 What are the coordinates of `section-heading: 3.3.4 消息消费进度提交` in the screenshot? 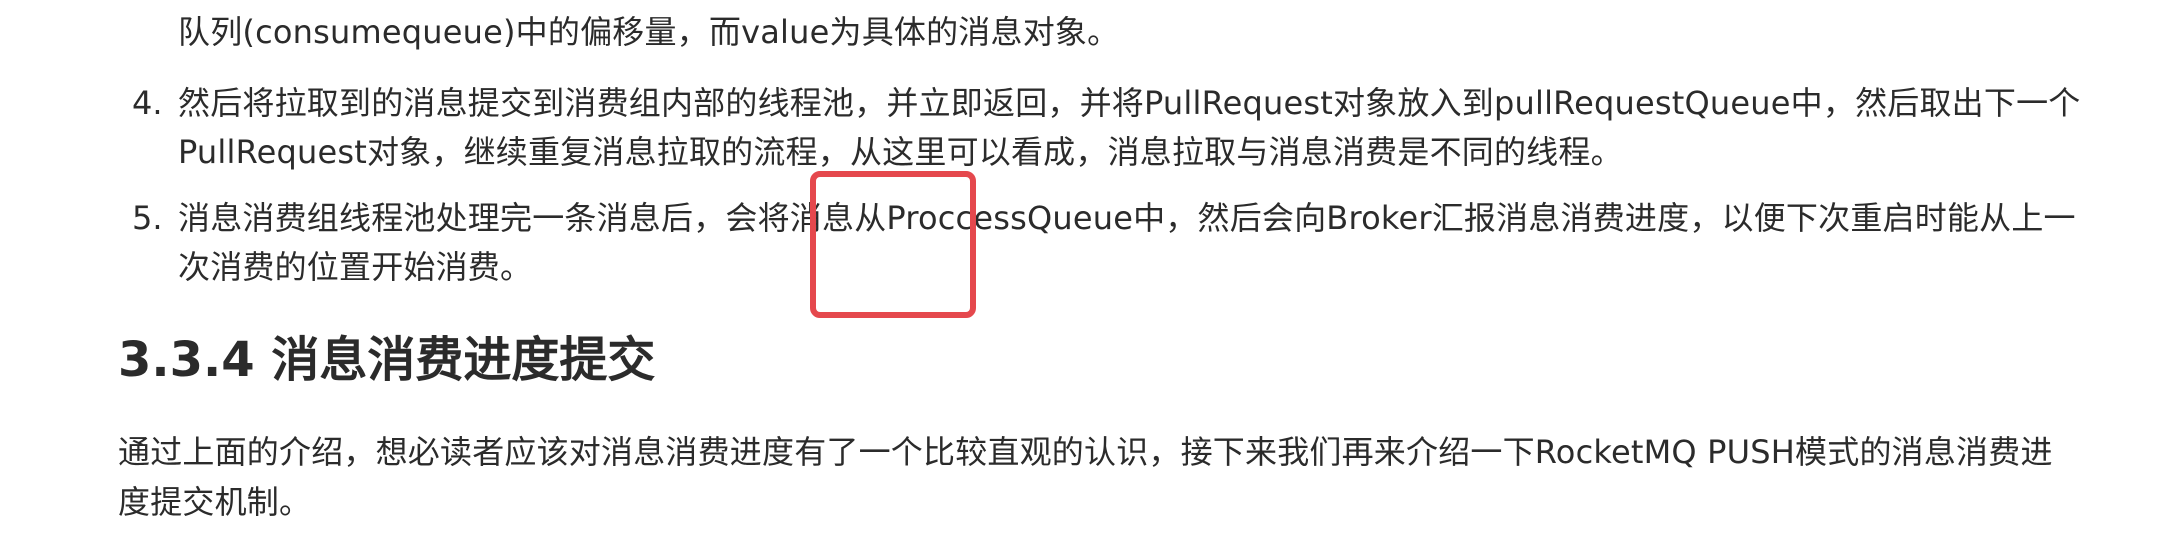 It's located at (387, 360).